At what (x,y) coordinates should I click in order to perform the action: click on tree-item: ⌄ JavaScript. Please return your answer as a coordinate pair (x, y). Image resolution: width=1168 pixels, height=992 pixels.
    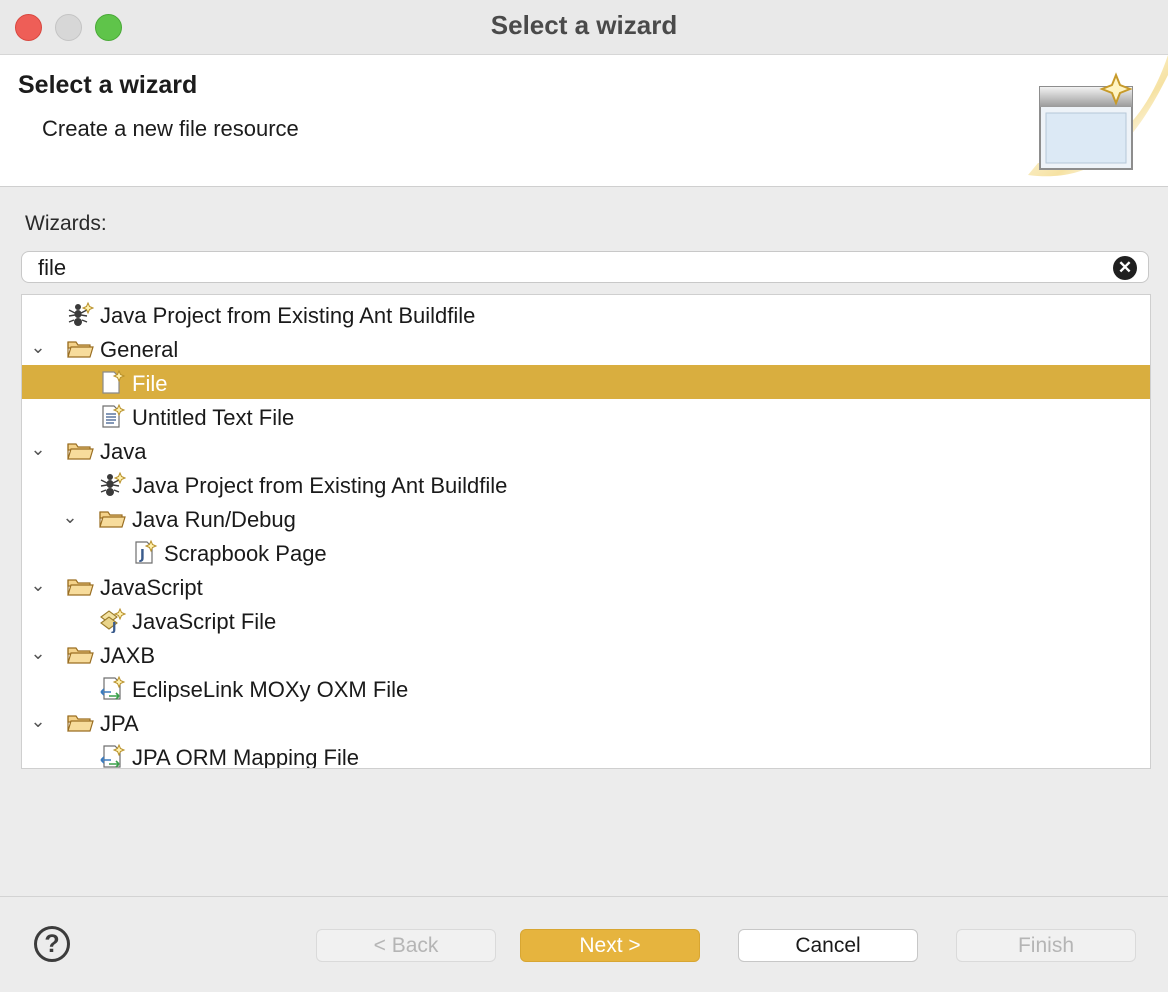
    Looking at the image, I should click on (586, 586).